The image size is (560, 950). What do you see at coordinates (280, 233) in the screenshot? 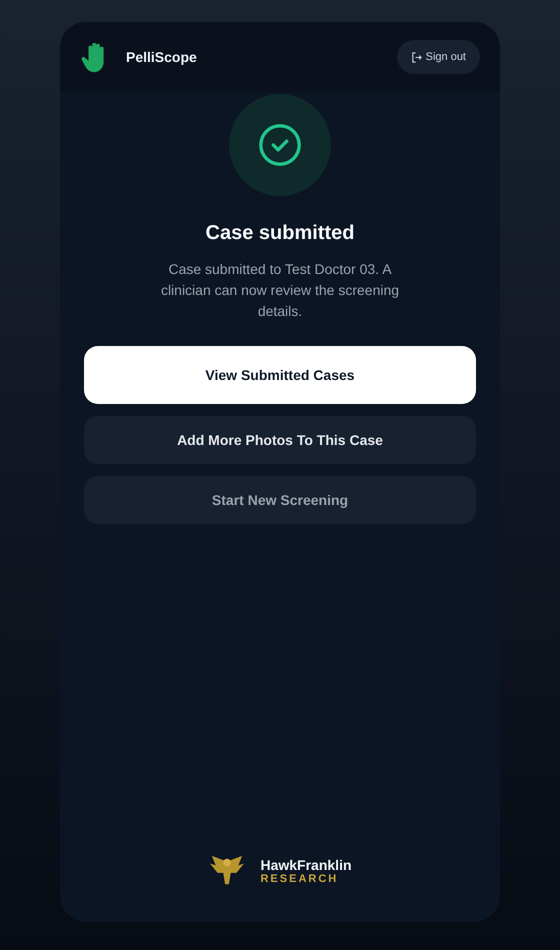
I see `status-title: Case submitted` at bounding box center [280, 233].